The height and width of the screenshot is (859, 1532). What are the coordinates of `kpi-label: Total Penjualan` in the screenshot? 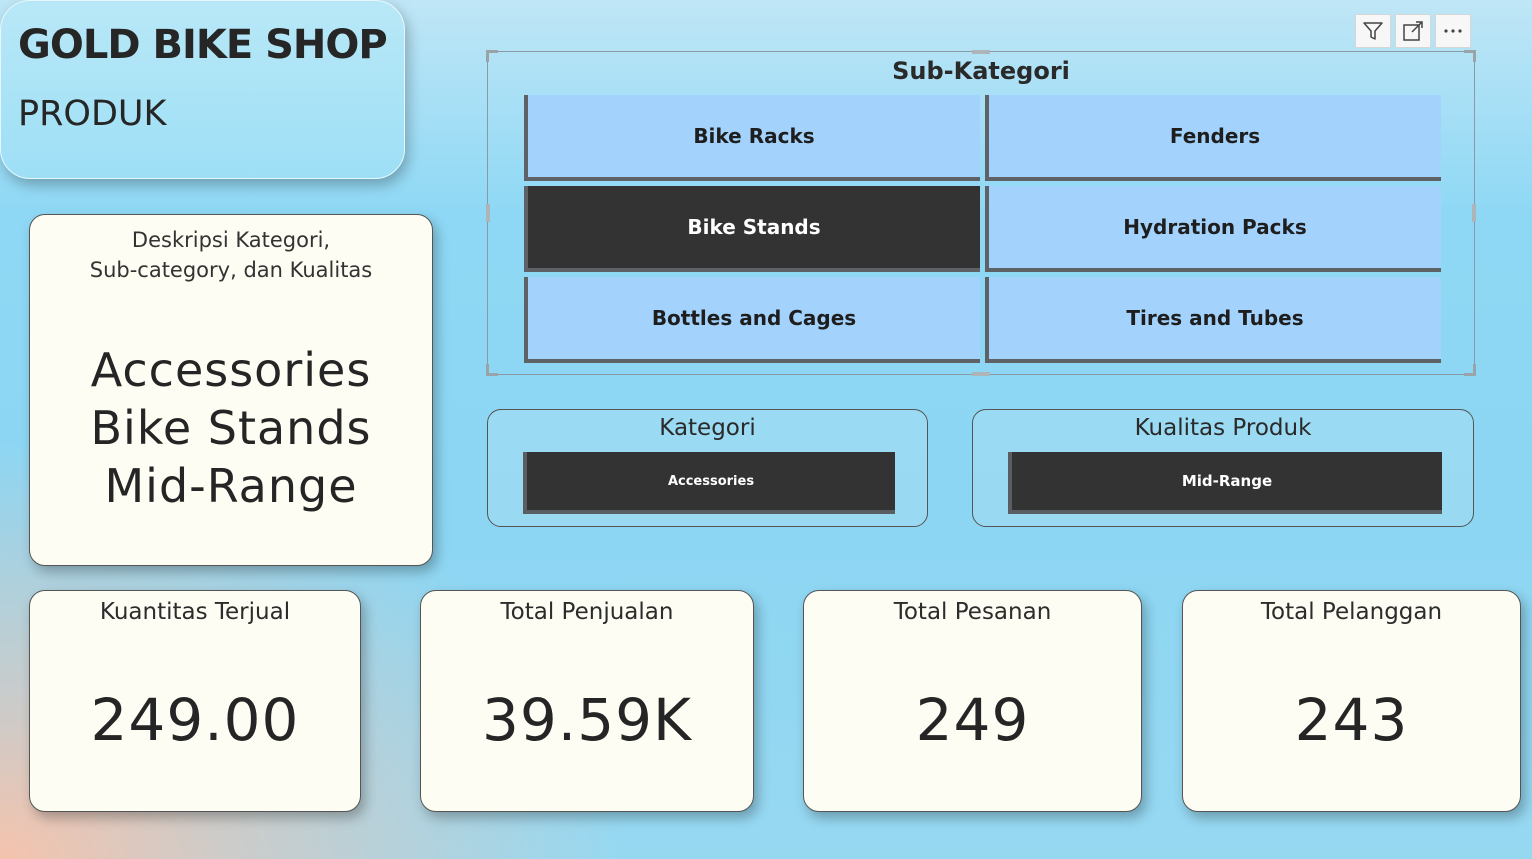 It's located at (587, 612).